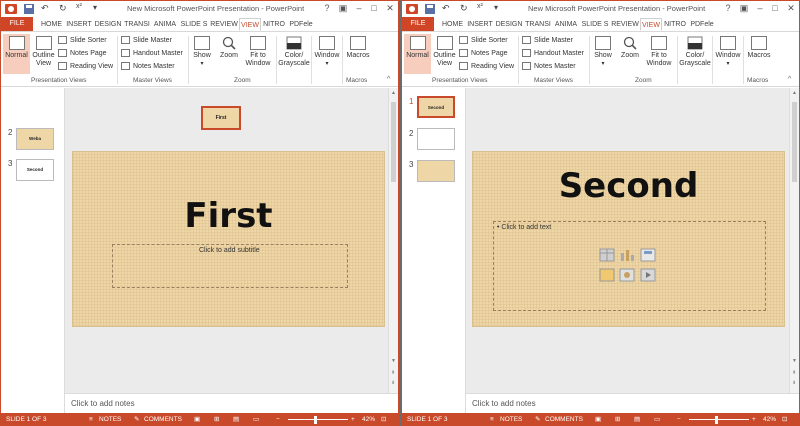 The width and height of the screenshot is (800, 426). I want to click on vertical-scrollbar: ▲ ▼ ⇞ ⇟, so click(393, 240).